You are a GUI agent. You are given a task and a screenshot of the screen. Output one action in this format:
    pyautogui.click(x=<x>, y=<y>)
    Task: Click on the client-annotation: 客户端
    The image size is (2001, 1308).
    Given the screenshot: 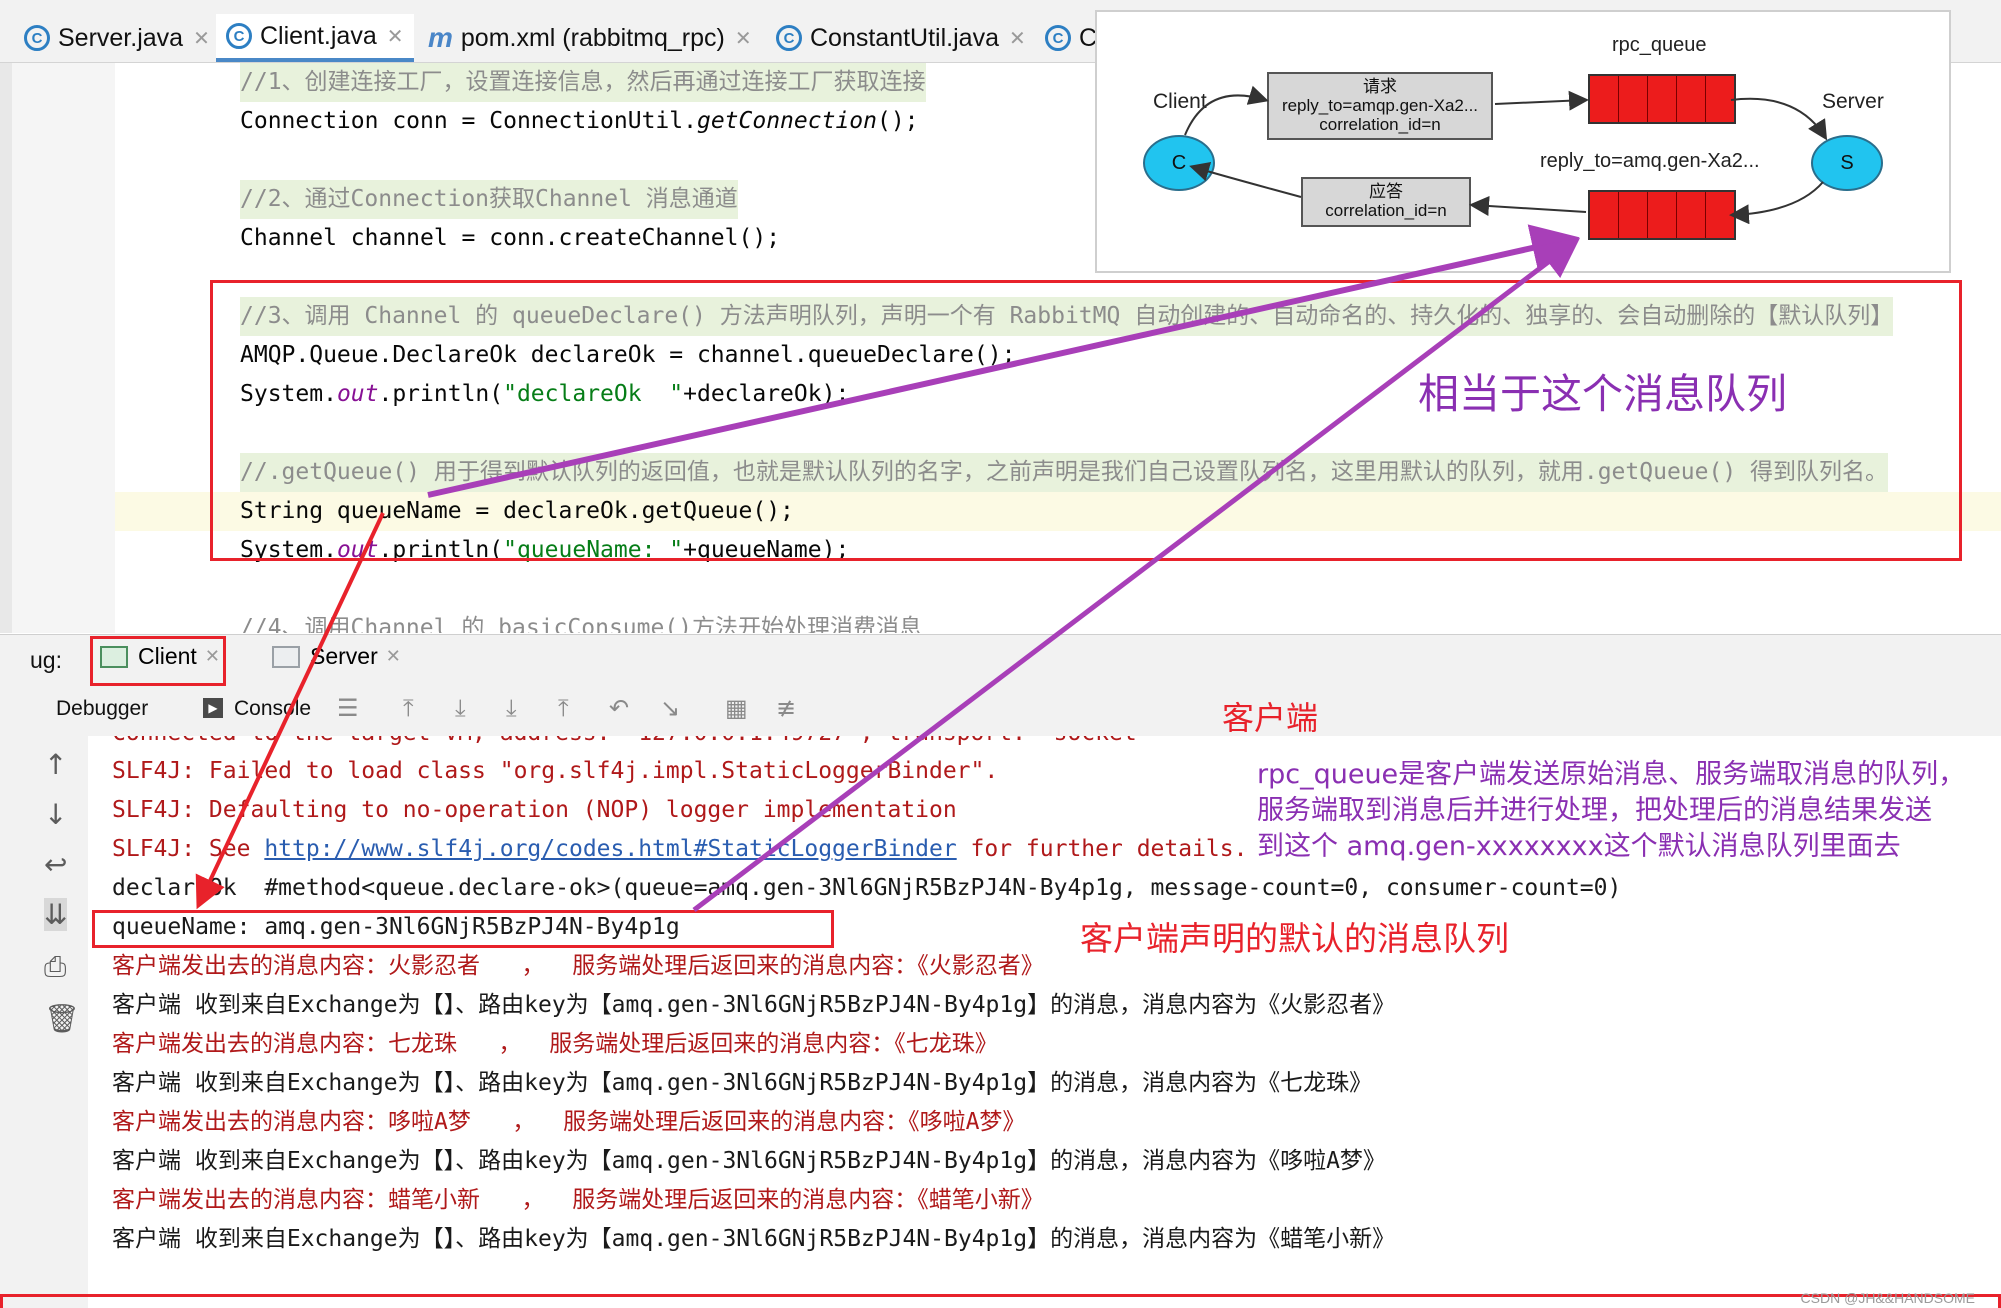 What is the action you would take?
    pyautogui.click(x=1270, y=718)
    